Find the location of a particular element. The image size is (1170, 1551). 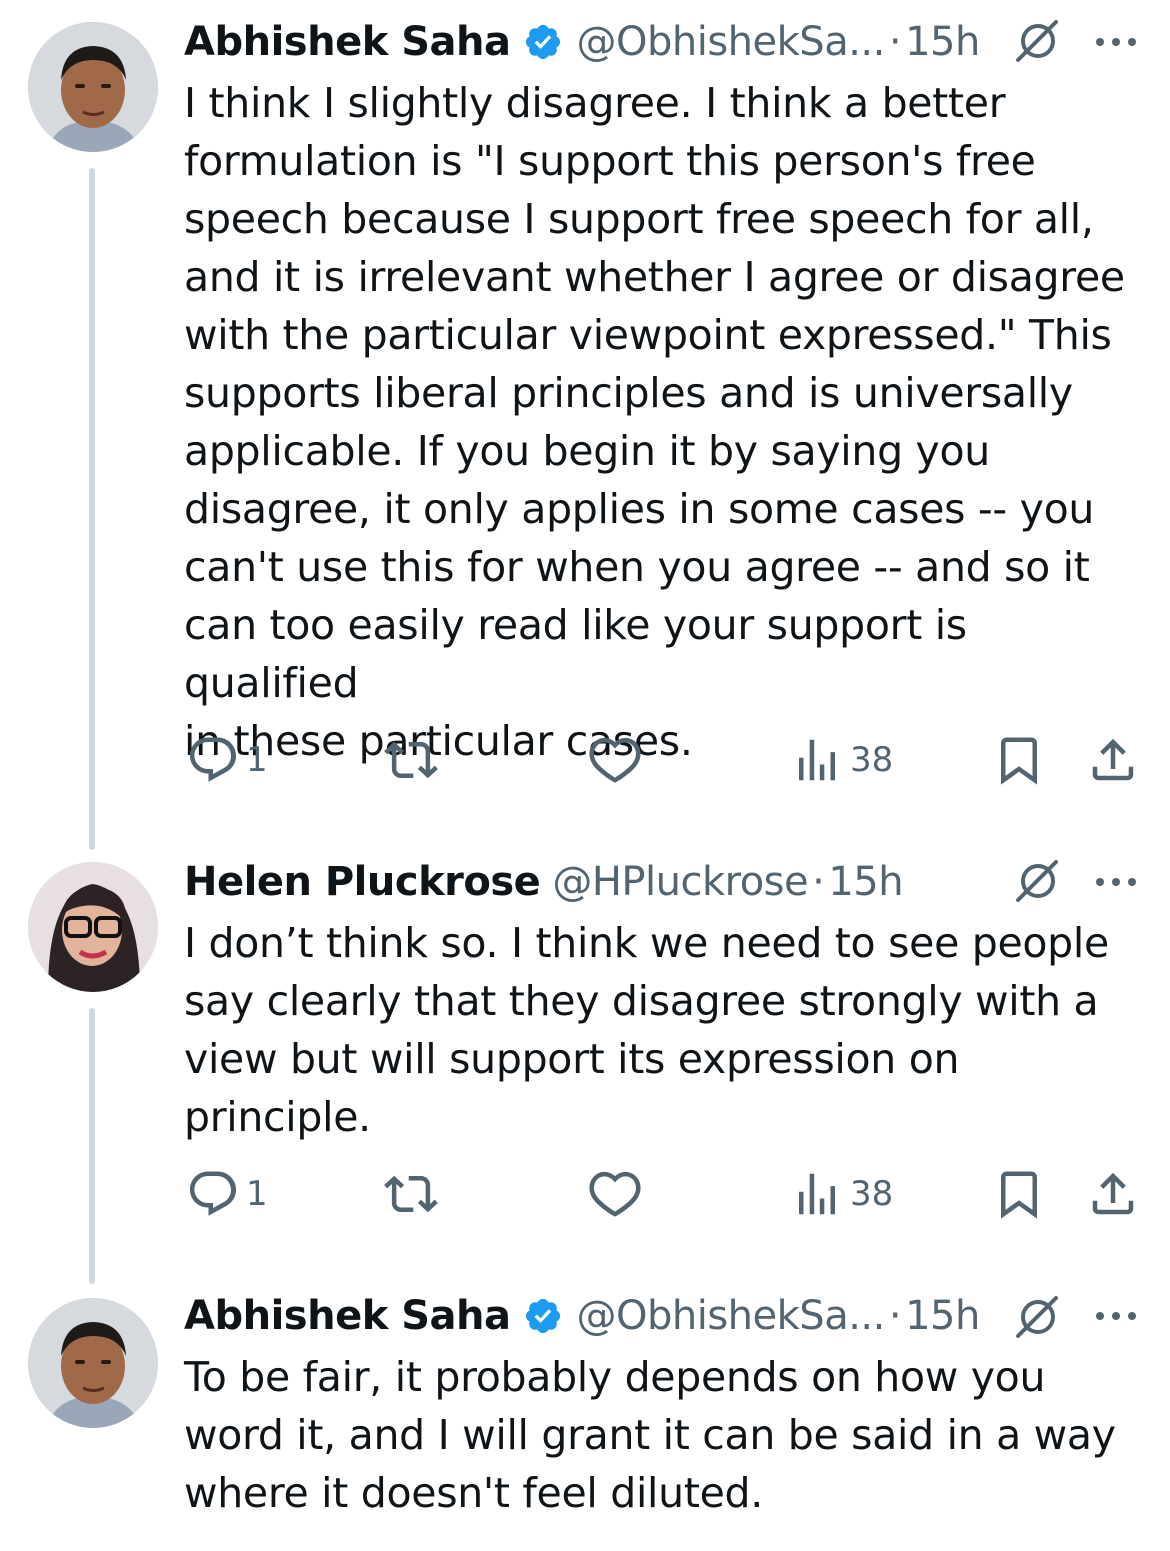

author-handle: @HPluckrose is located at coordinates (680, 882).